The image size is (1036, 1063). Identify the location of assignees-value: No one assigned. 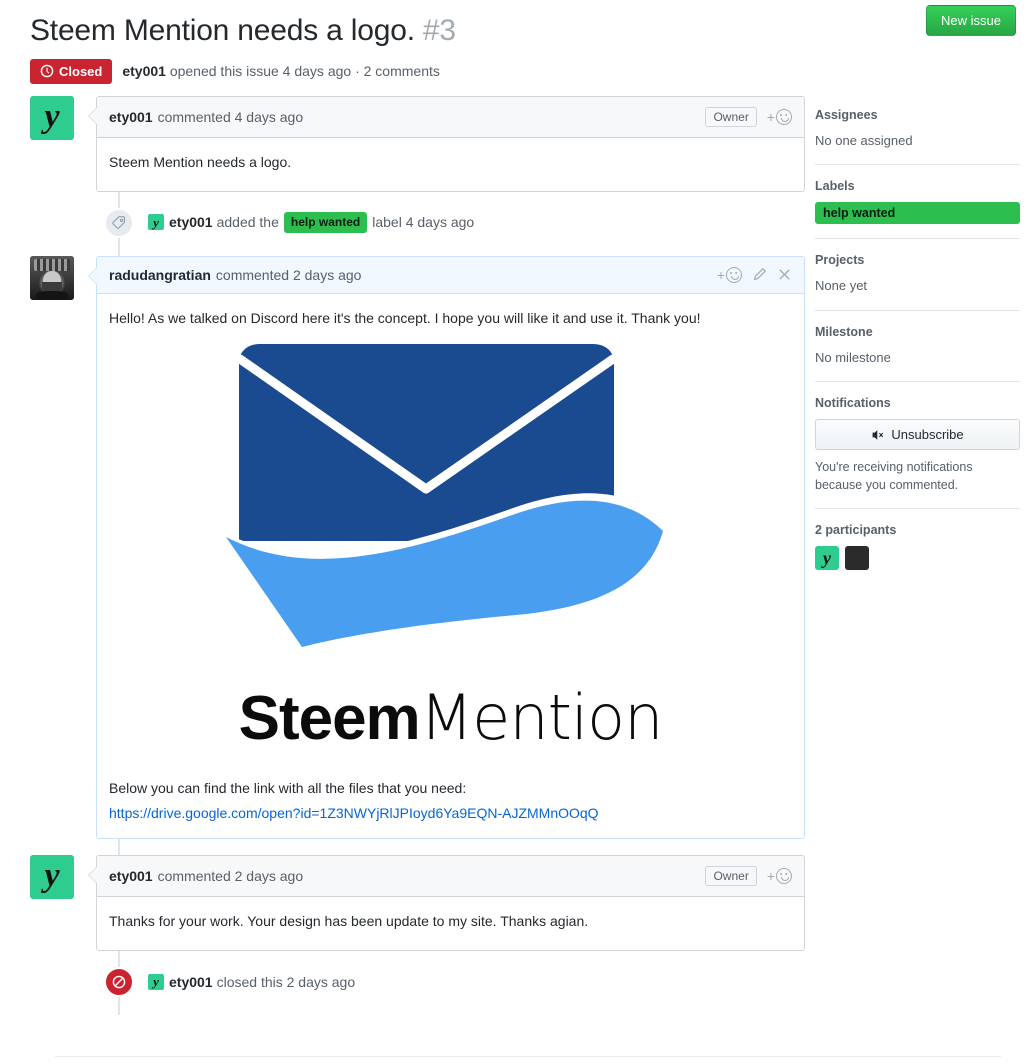
(864, 140).